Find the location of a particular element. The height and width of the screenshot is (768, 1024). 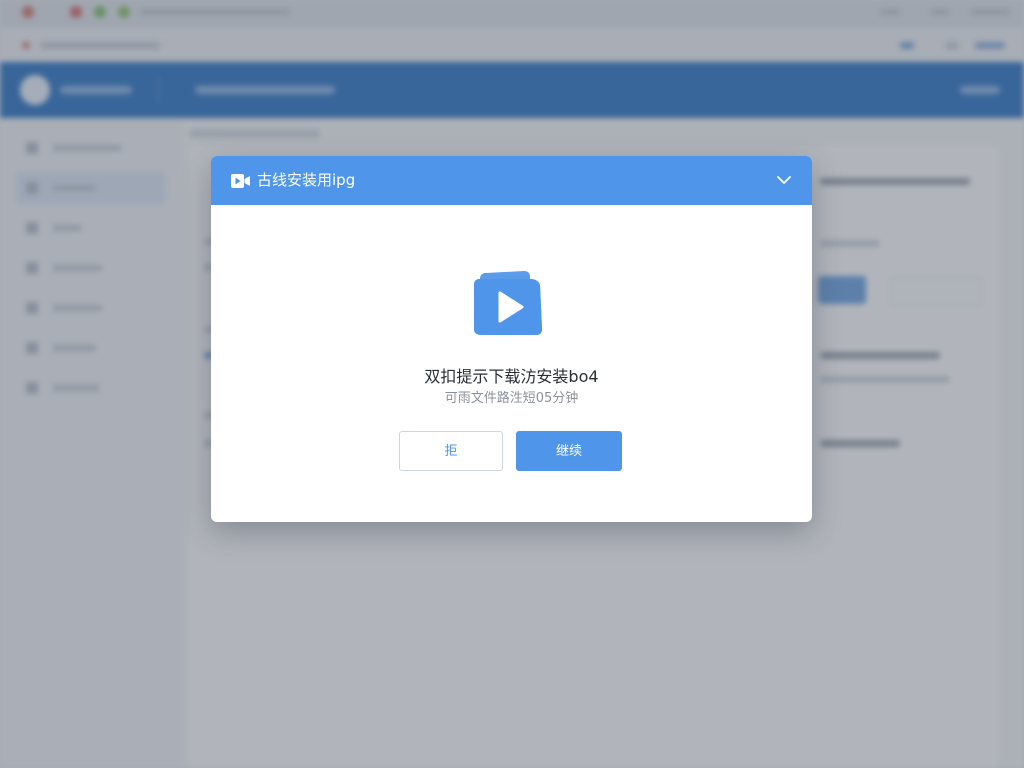

dialog-title: 古线安装用ipg is located at coordinates (306, 180).